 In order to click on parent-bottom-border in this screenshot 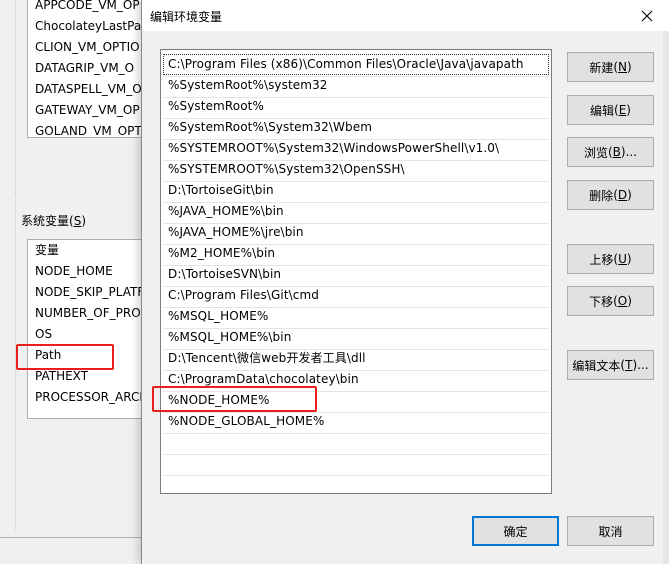, I will do `click(71, 537)`.